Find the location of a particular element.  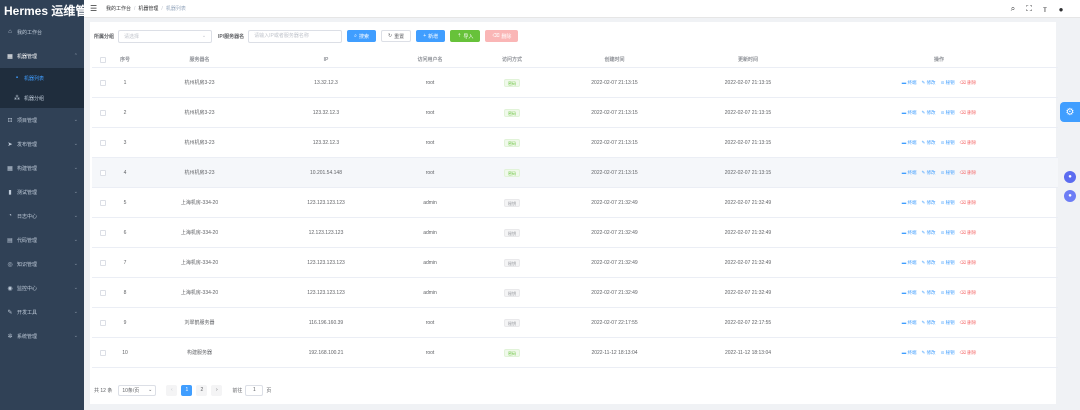

floating-chat-icon: ● is located at coordinates (1070, 177).